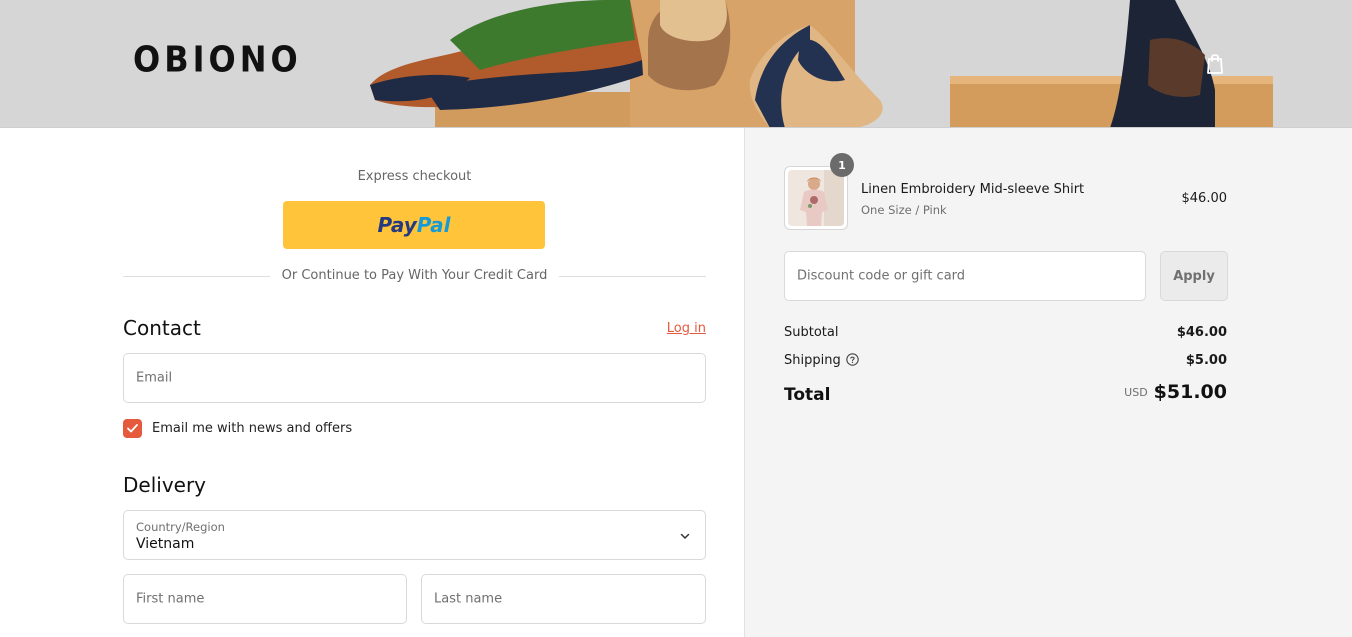 The image size is (1352, 637). I want to click on login-link: Log in, so click(663, 328).